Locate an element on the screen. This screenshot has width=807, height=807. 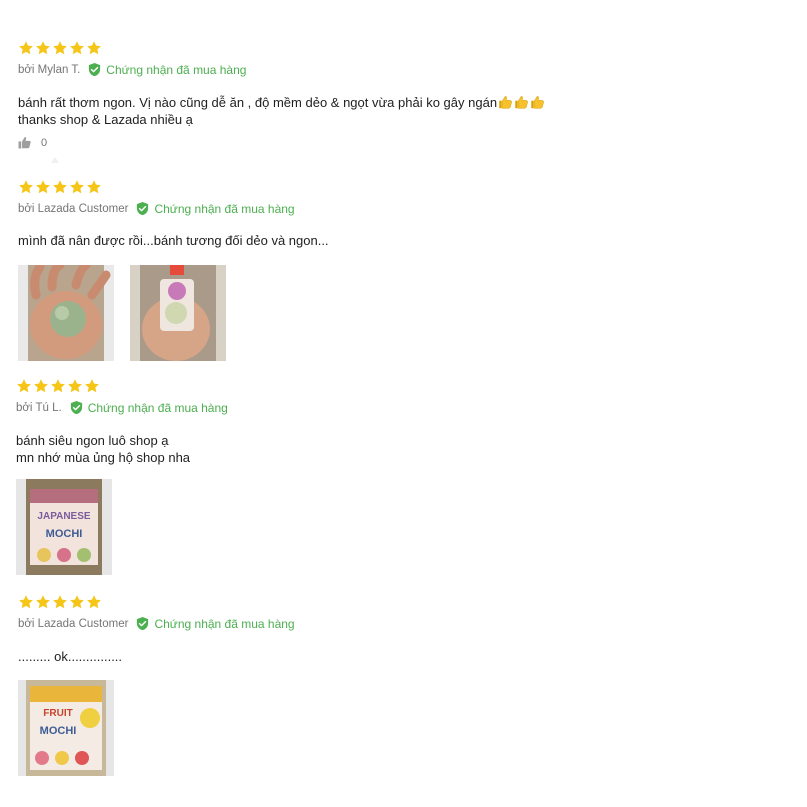
photo-fruit-mochi-box: FRUIT MOCHI is located at coordinates (66, 728).